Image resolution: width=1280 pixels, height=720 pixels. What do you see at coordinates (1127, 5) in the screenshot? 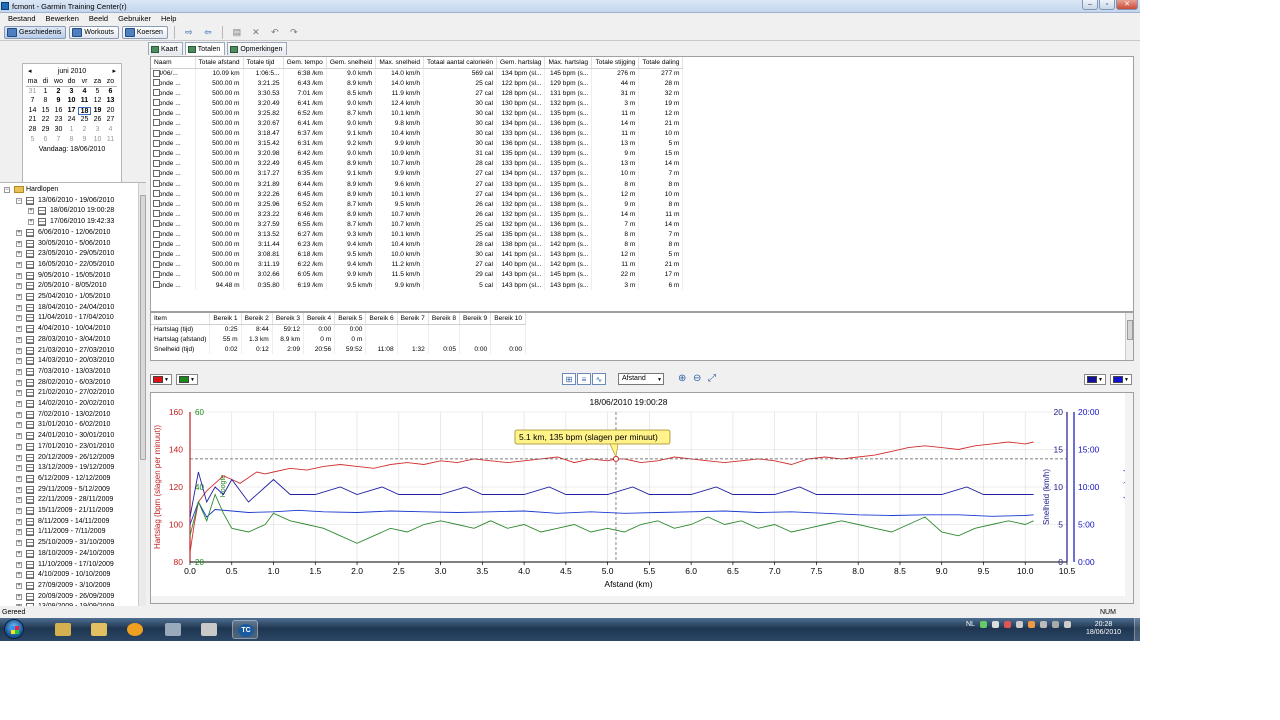
I see `close-button: ✕` at bounding box center [1127, 5].